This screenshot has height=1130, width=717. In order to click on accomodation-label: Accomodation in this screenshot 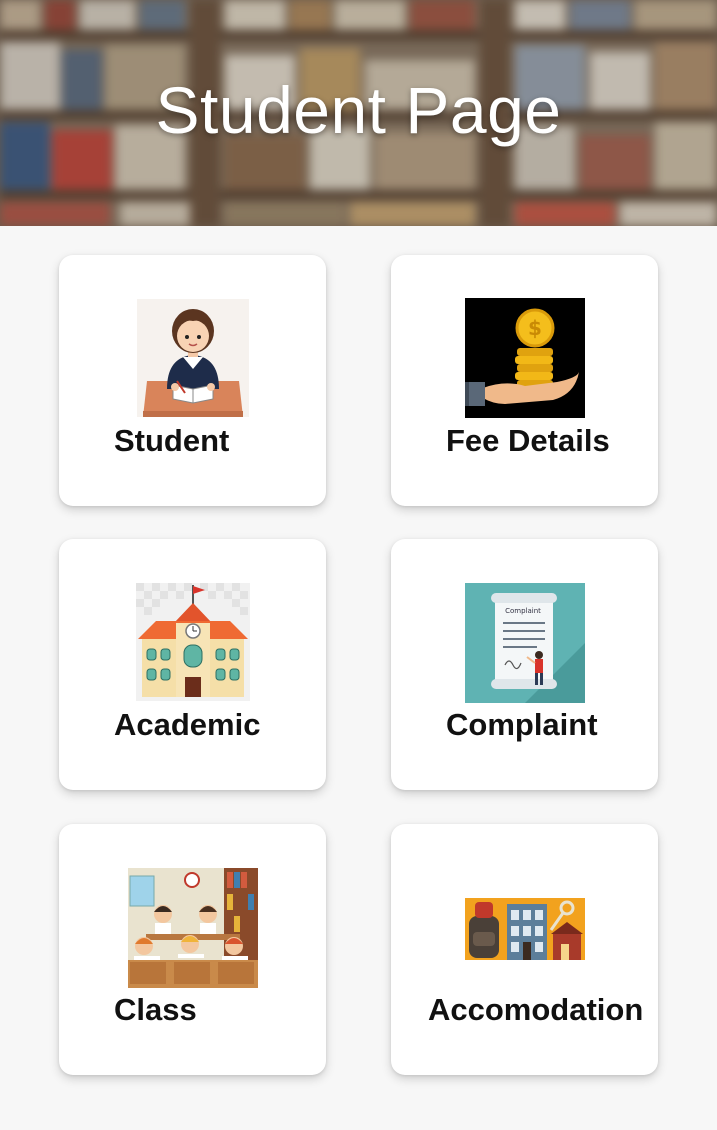, I will do `click(536, 1009)`.